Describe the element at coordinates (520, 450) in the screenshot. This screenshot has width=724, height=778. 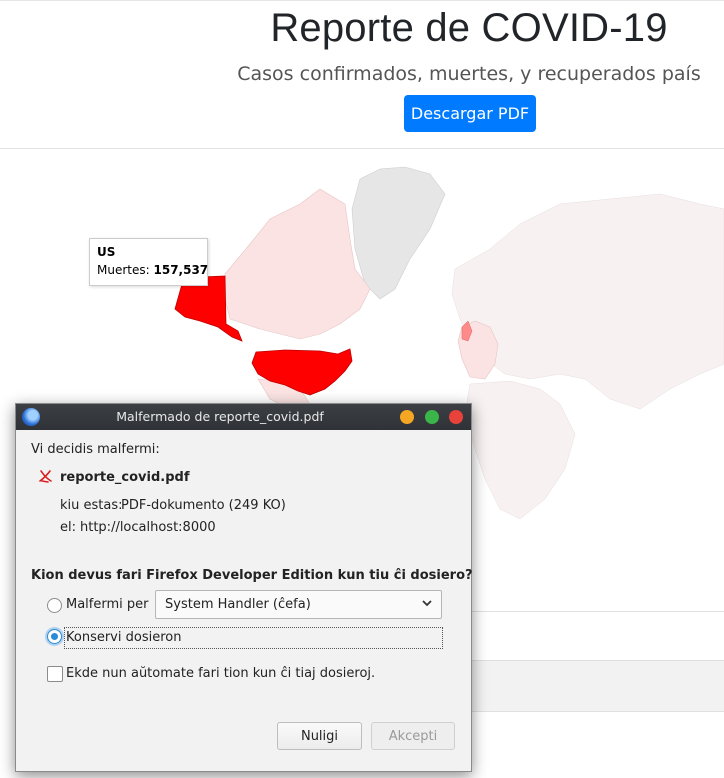
I see `map-region-africa` at that location.